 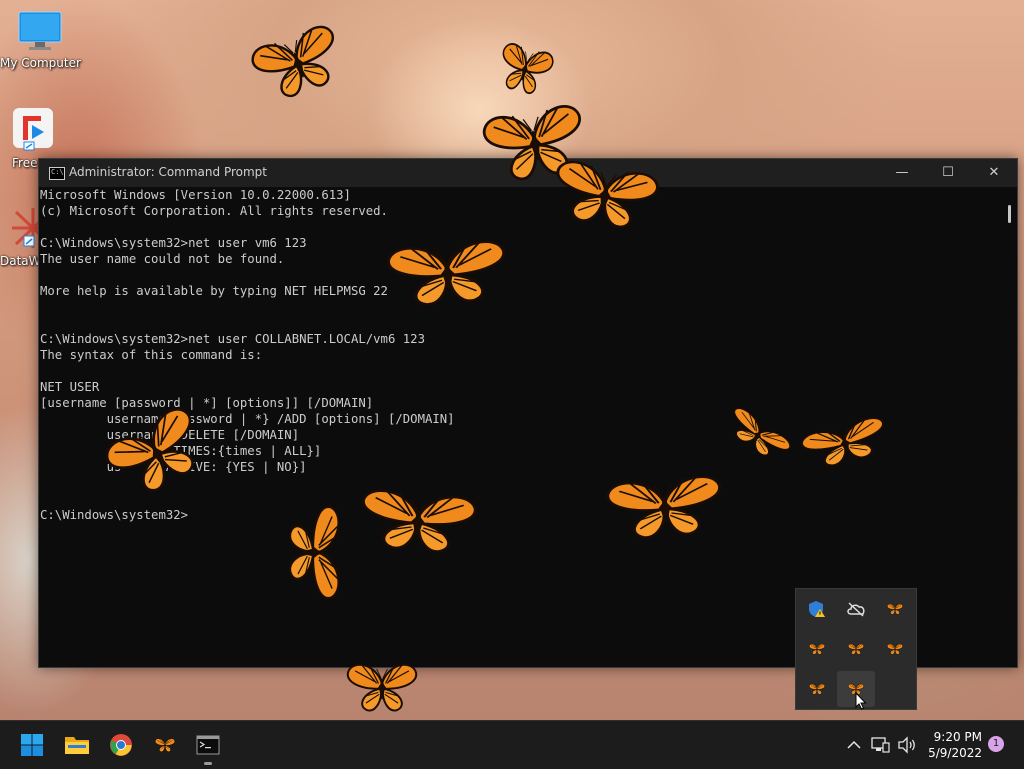 I want to click on speaker-icon, so click(x=906, y=745).